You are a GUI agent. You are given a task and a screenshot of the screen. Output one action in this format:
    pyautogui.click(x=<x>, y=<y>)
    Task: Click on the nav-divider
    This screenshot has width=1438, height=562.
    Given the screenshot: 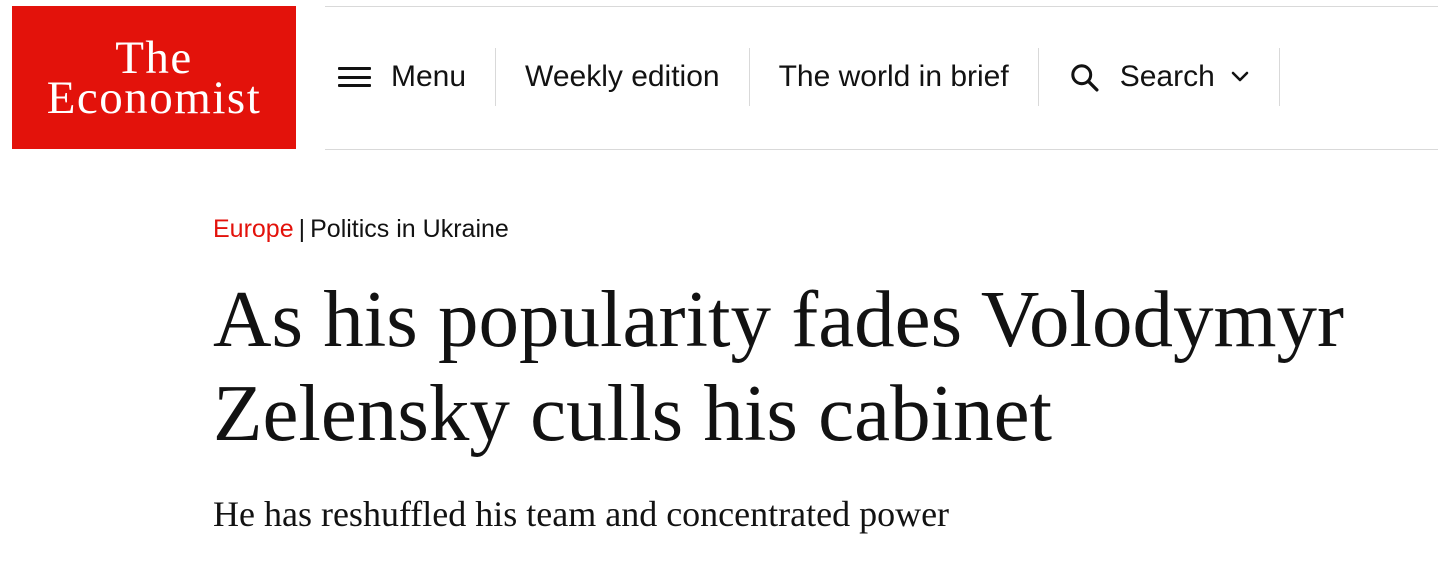 What is the action you would take?
    pyautogui.click(x=1279, y=77)
    